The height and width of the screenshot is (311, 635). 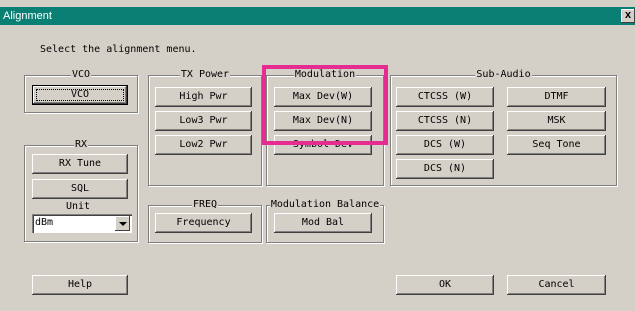 I want to click on vco-legend: VCO, so click(x=81, y=74).